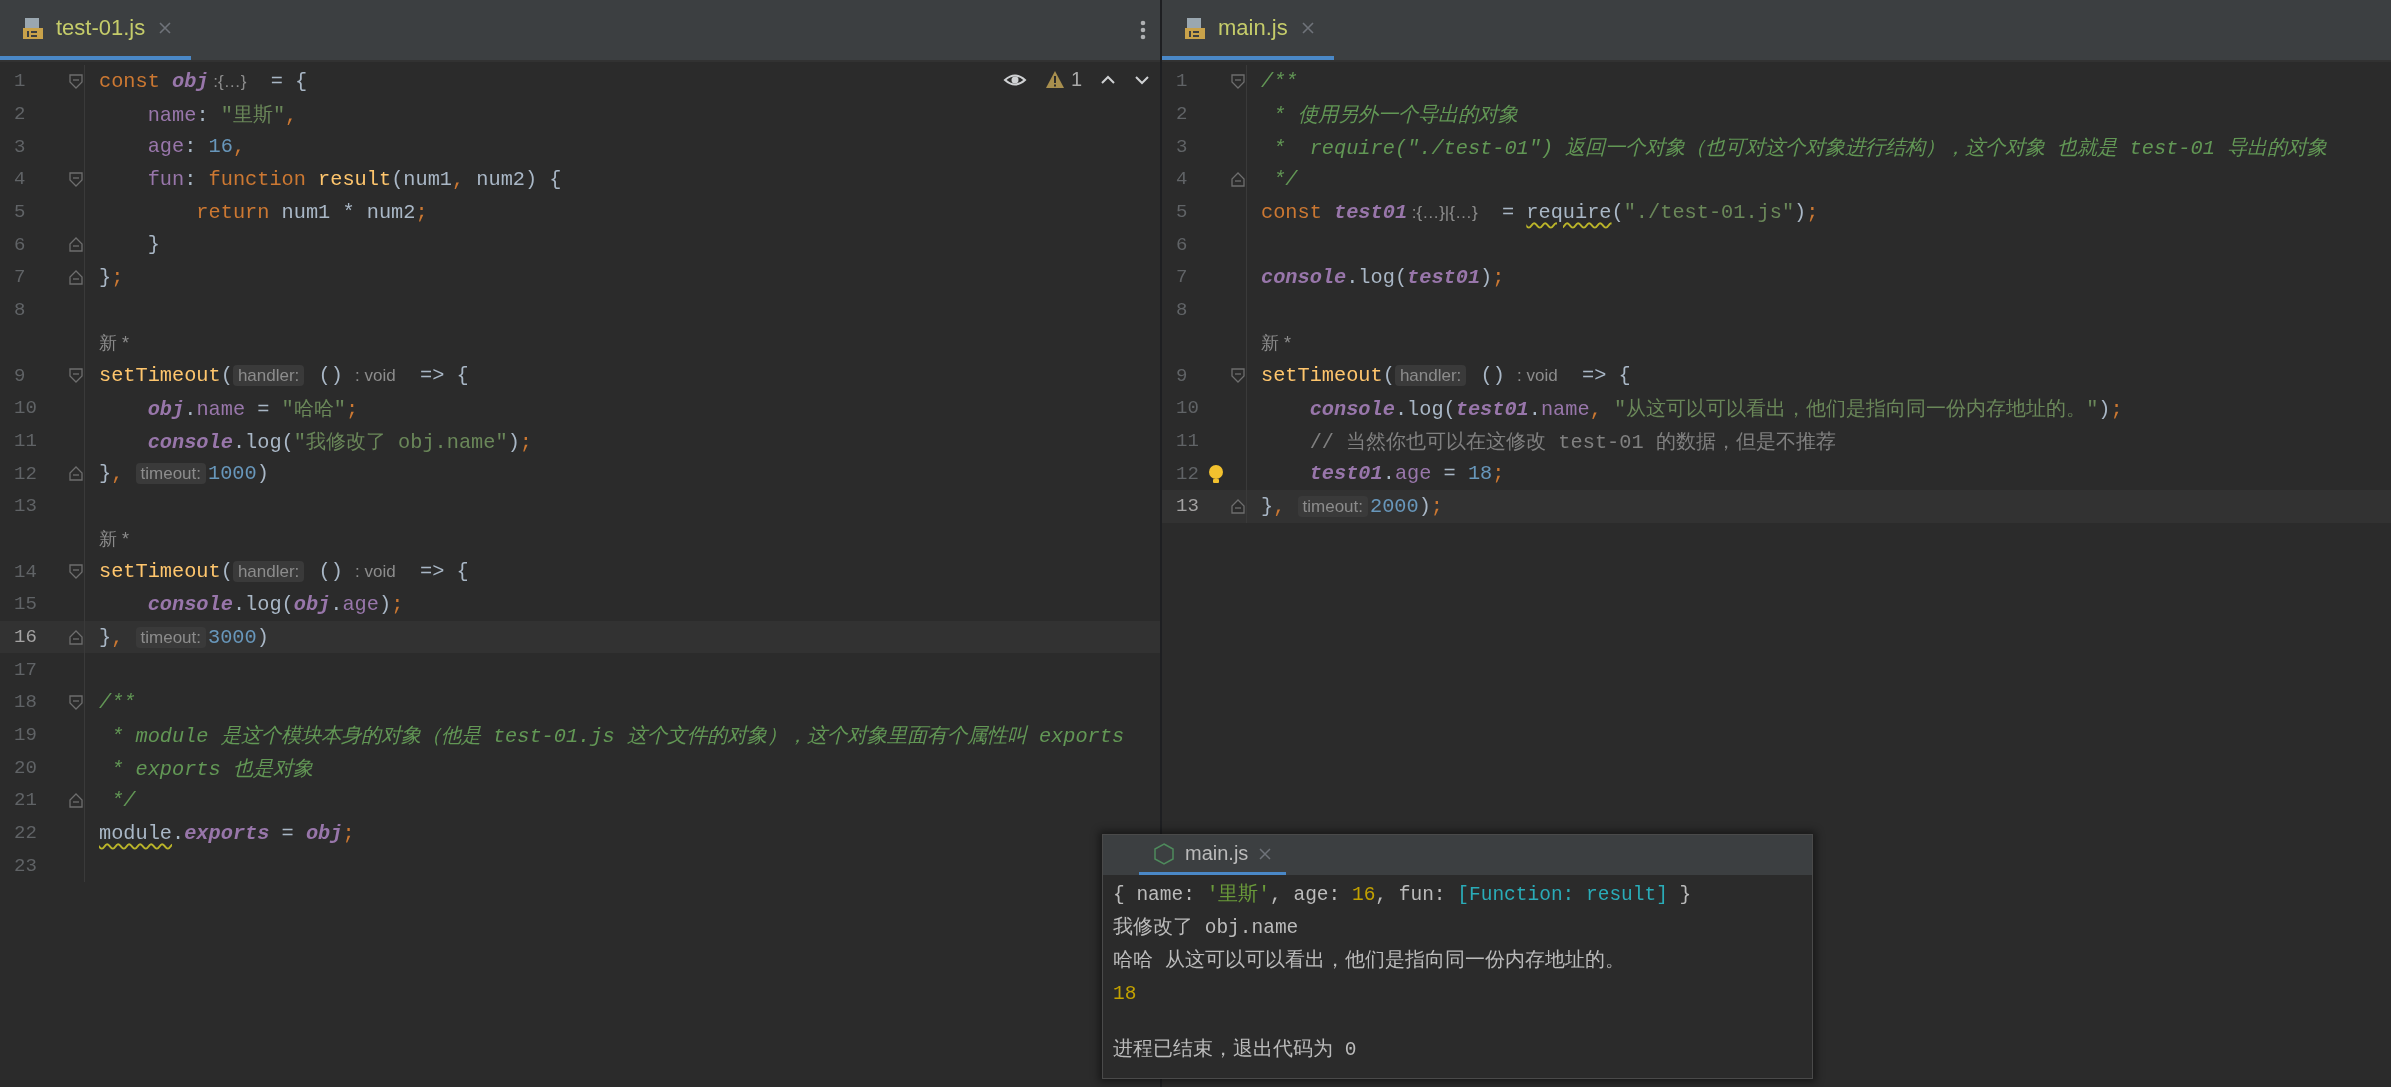  Describe the element at coordinates (275, 604) in the screenshot. I see `code-line: console.log(obj.age);` at that location.